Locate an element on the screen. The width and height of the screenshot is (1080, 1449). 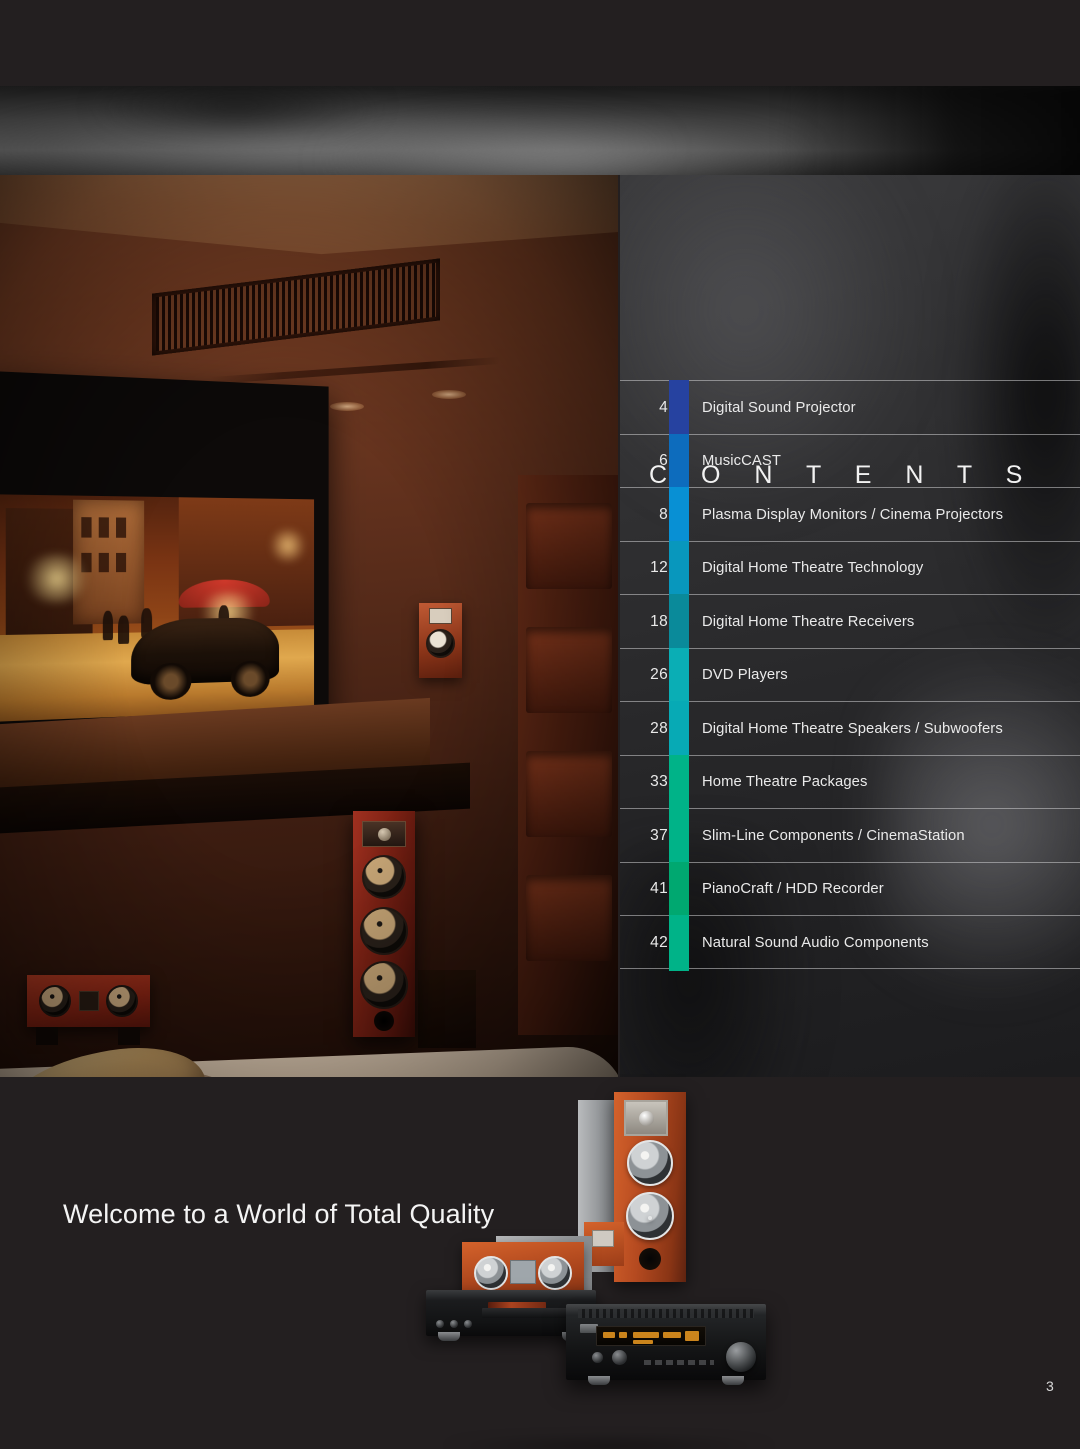
contents-entry-title: Digital Home Theatre Technology is located at coordinates (813, 568).